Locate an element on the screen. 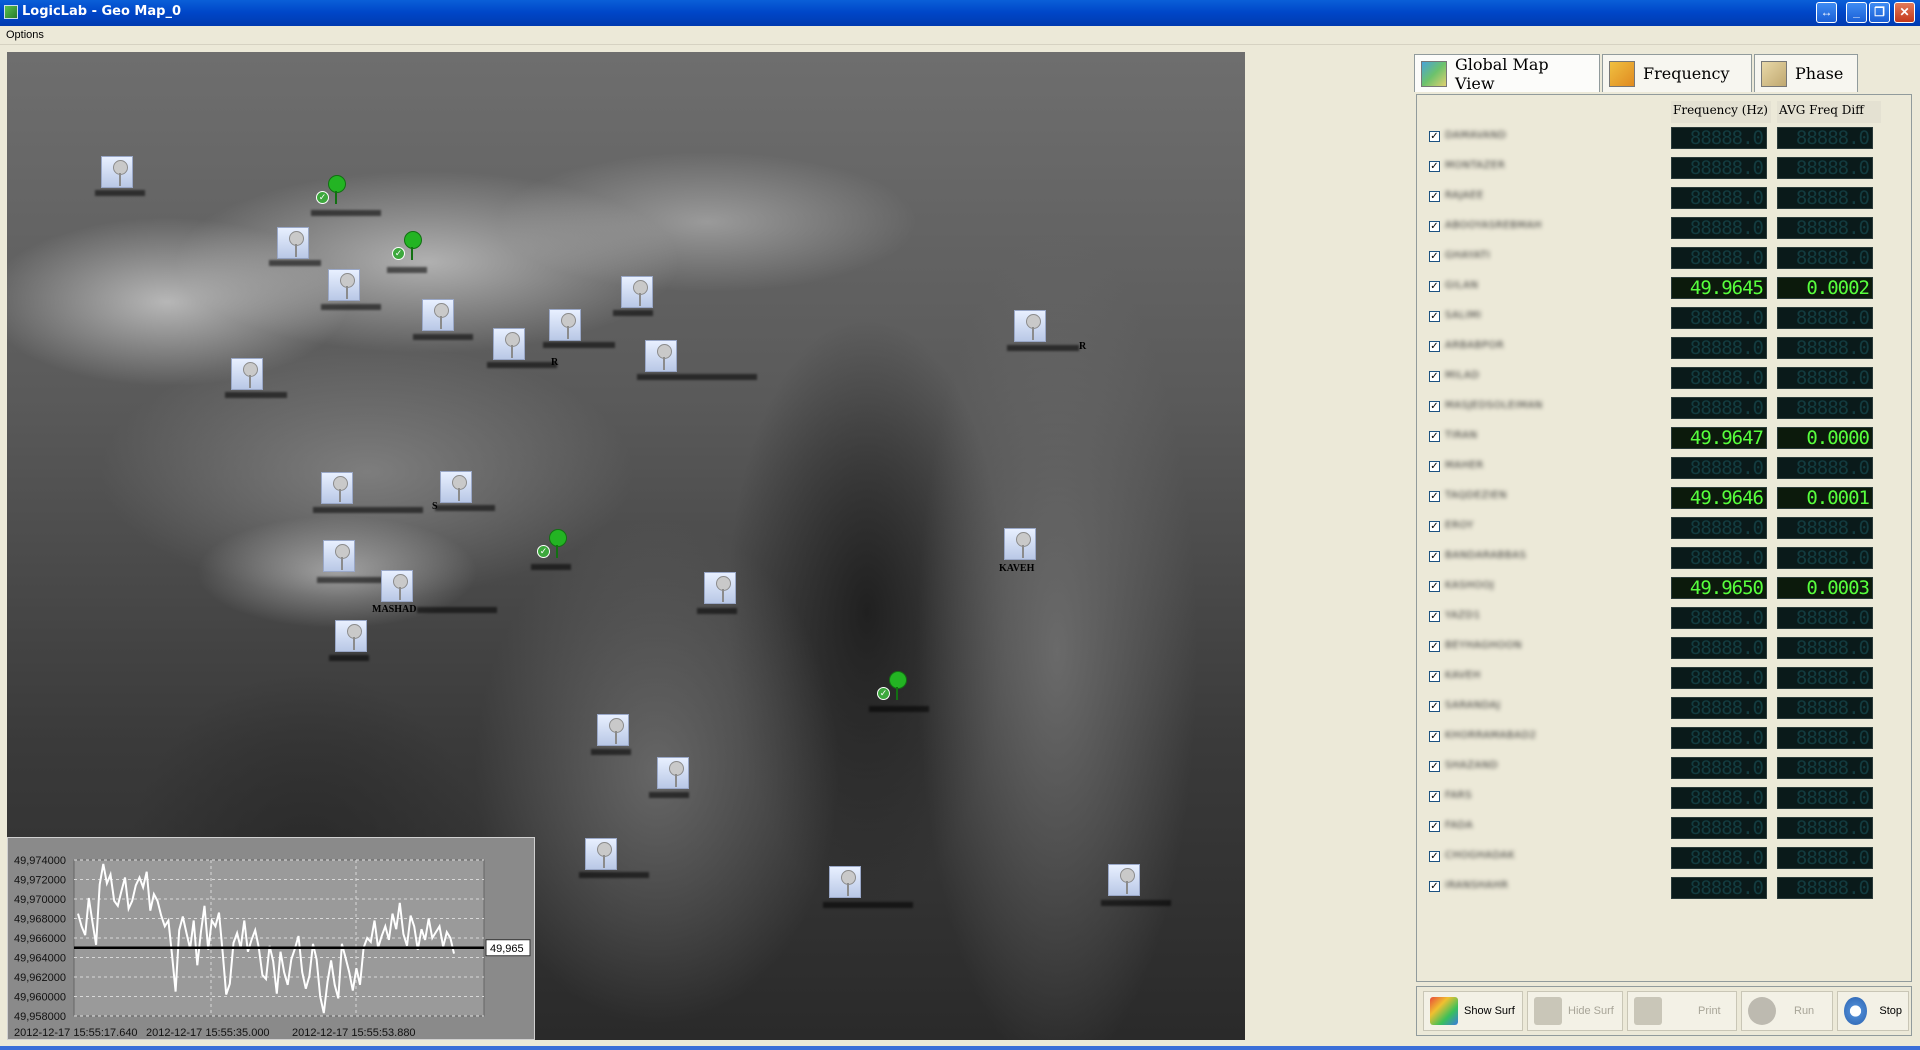  table-row: ✓ KASHOOJ 49.9650 0.0003 is located at coordinates (1665, 587).